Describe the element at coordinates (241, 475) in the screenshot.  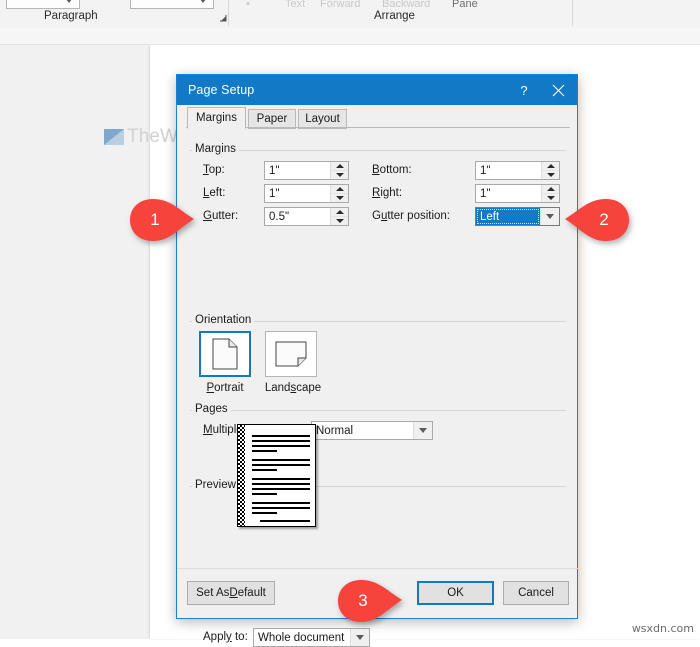
I see `preview-gutter-strip` at that location.